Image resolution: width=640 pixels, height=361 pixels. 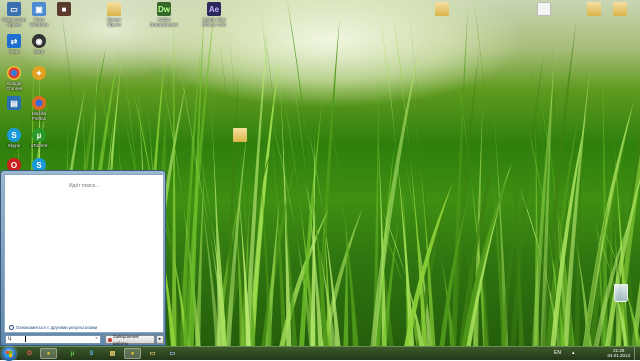 I want to click on desktop-icon: ⇄ Team, so click(x=14, y=44).